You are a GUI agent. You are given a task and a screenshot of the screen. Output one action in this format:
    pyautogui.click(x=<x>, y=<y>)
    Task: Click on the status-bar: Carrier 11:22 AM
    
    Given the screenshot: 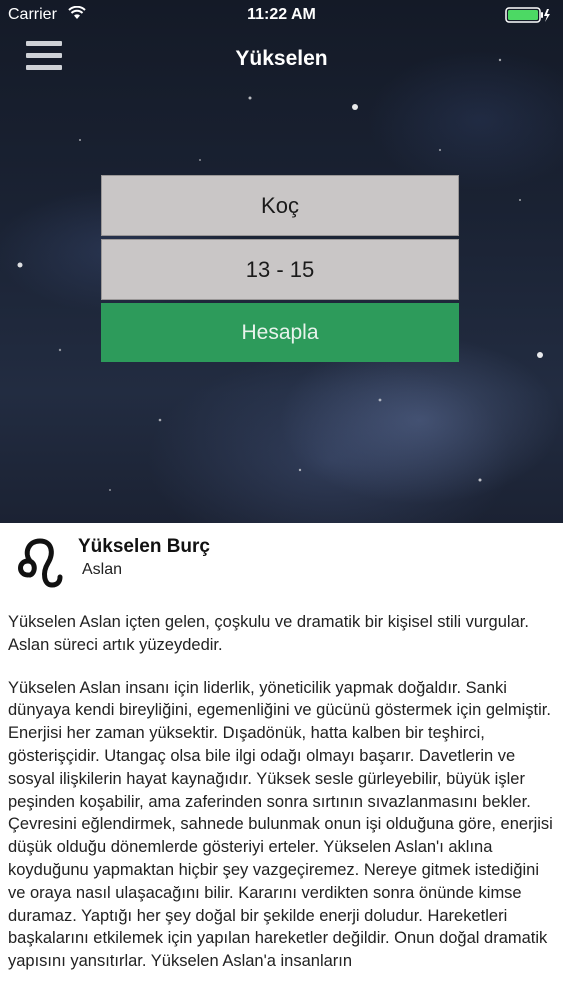 What is the action you would take?
    pyautogui.click(x=281, y=15)
    